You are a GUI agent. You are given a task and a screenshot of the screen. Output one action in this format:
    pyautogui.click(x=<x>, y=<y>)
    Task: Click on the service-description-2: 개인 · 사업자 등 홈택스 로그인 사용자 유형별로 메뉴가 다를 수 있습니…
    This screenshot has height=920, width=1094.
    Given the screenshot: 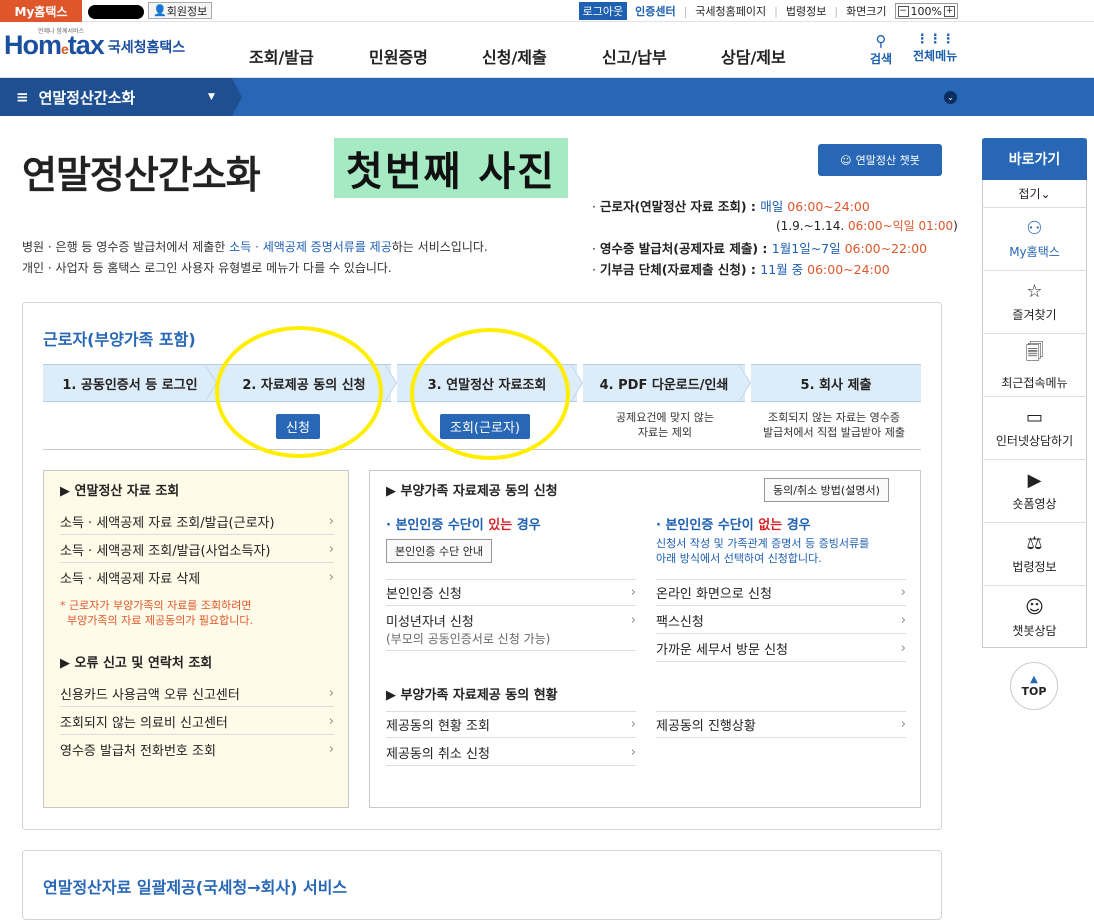 What is the action you would take?
    pyautogui.click(x=207, y=268)
    